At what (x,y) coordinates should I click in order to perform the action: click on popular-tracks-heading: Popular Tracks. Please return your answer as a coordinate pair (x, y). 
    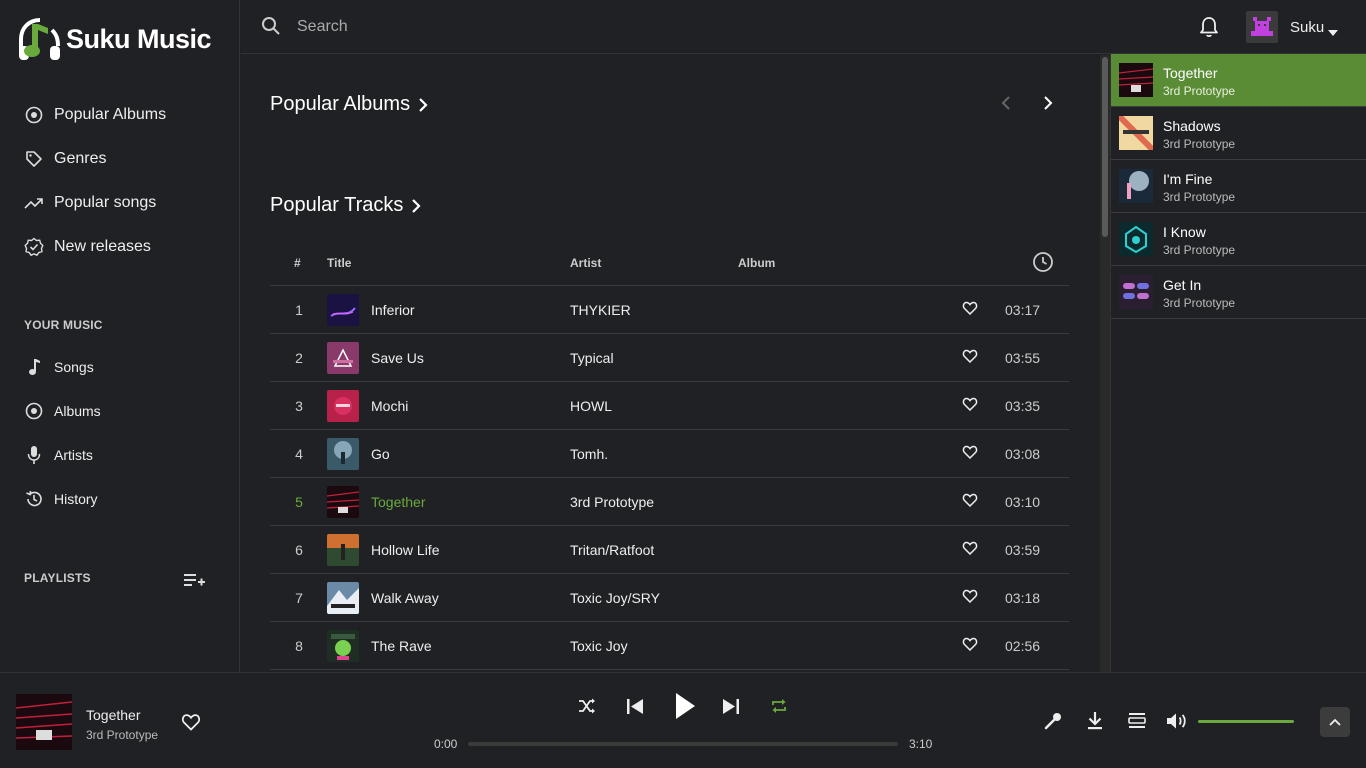
    Looking at the image, I should click on (345, 205).